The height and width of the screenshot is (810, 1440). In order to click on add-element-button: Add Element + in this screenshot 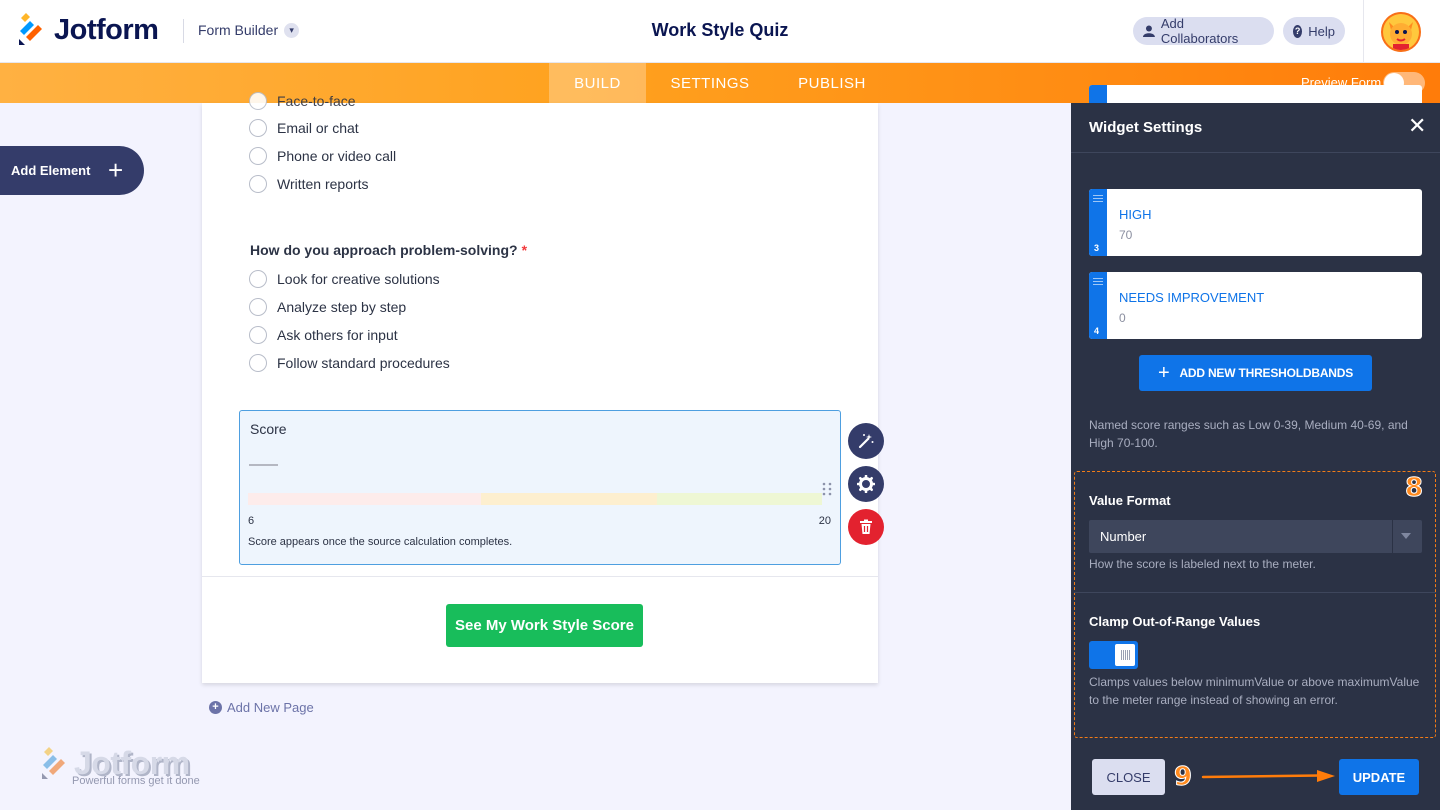, I will do `click(72, 170)`.